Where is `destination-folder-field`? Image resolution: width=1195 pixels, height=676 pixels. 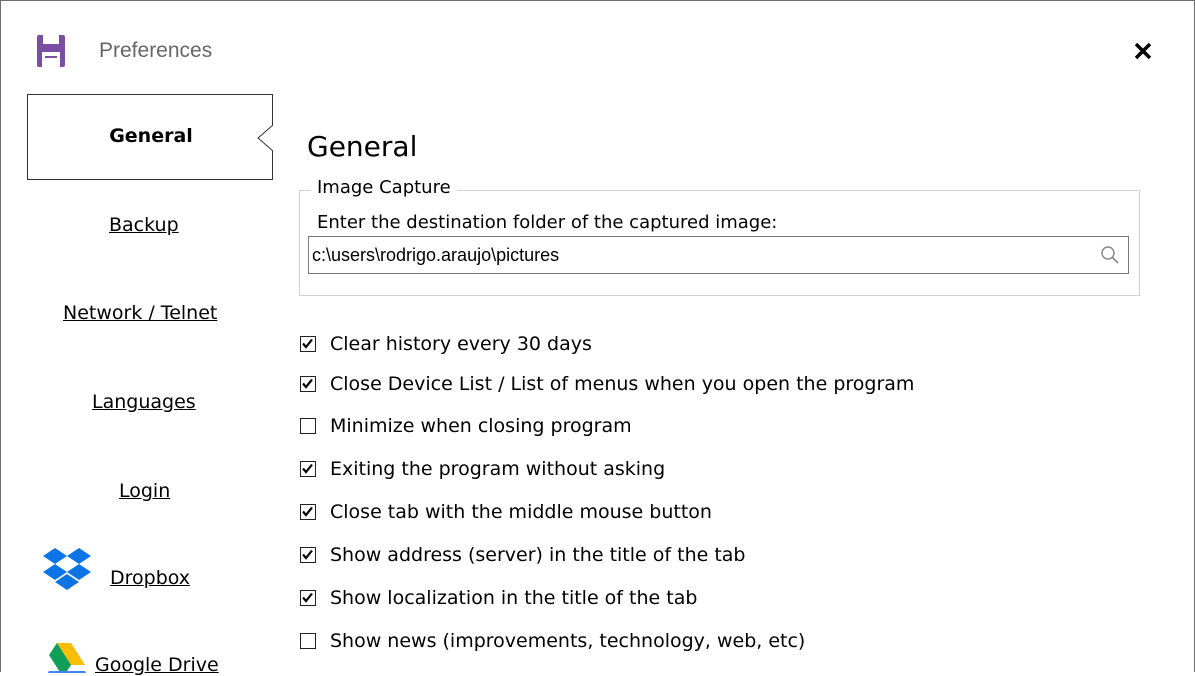
destination-folder-field is located at coordinates (718, 255).